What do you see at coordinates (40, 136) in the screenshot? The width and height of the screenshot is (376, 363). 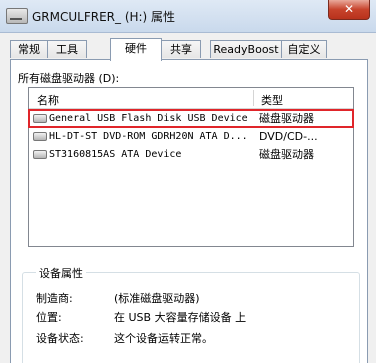 I see `optical-drive-icon` at bounding box center [40, 136].